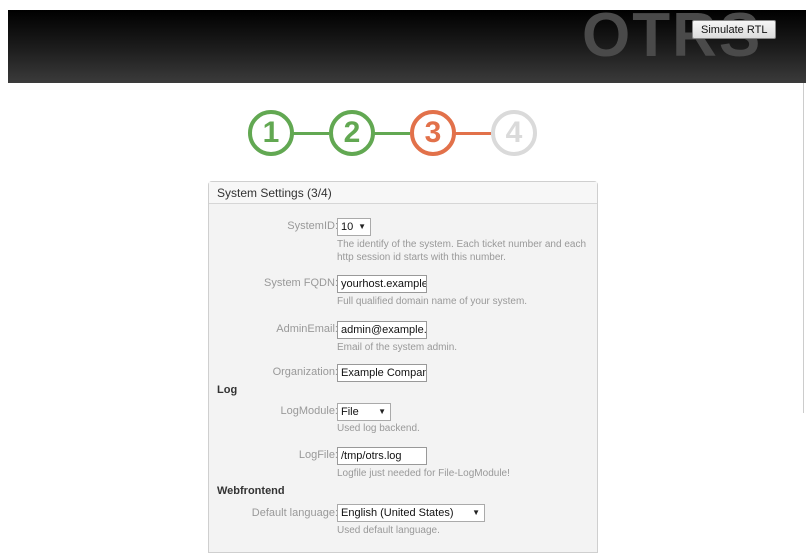  Describe the element at coordinates (388, 530) in the screenshot. I see `default-language-hint: Used default language.` at that location.